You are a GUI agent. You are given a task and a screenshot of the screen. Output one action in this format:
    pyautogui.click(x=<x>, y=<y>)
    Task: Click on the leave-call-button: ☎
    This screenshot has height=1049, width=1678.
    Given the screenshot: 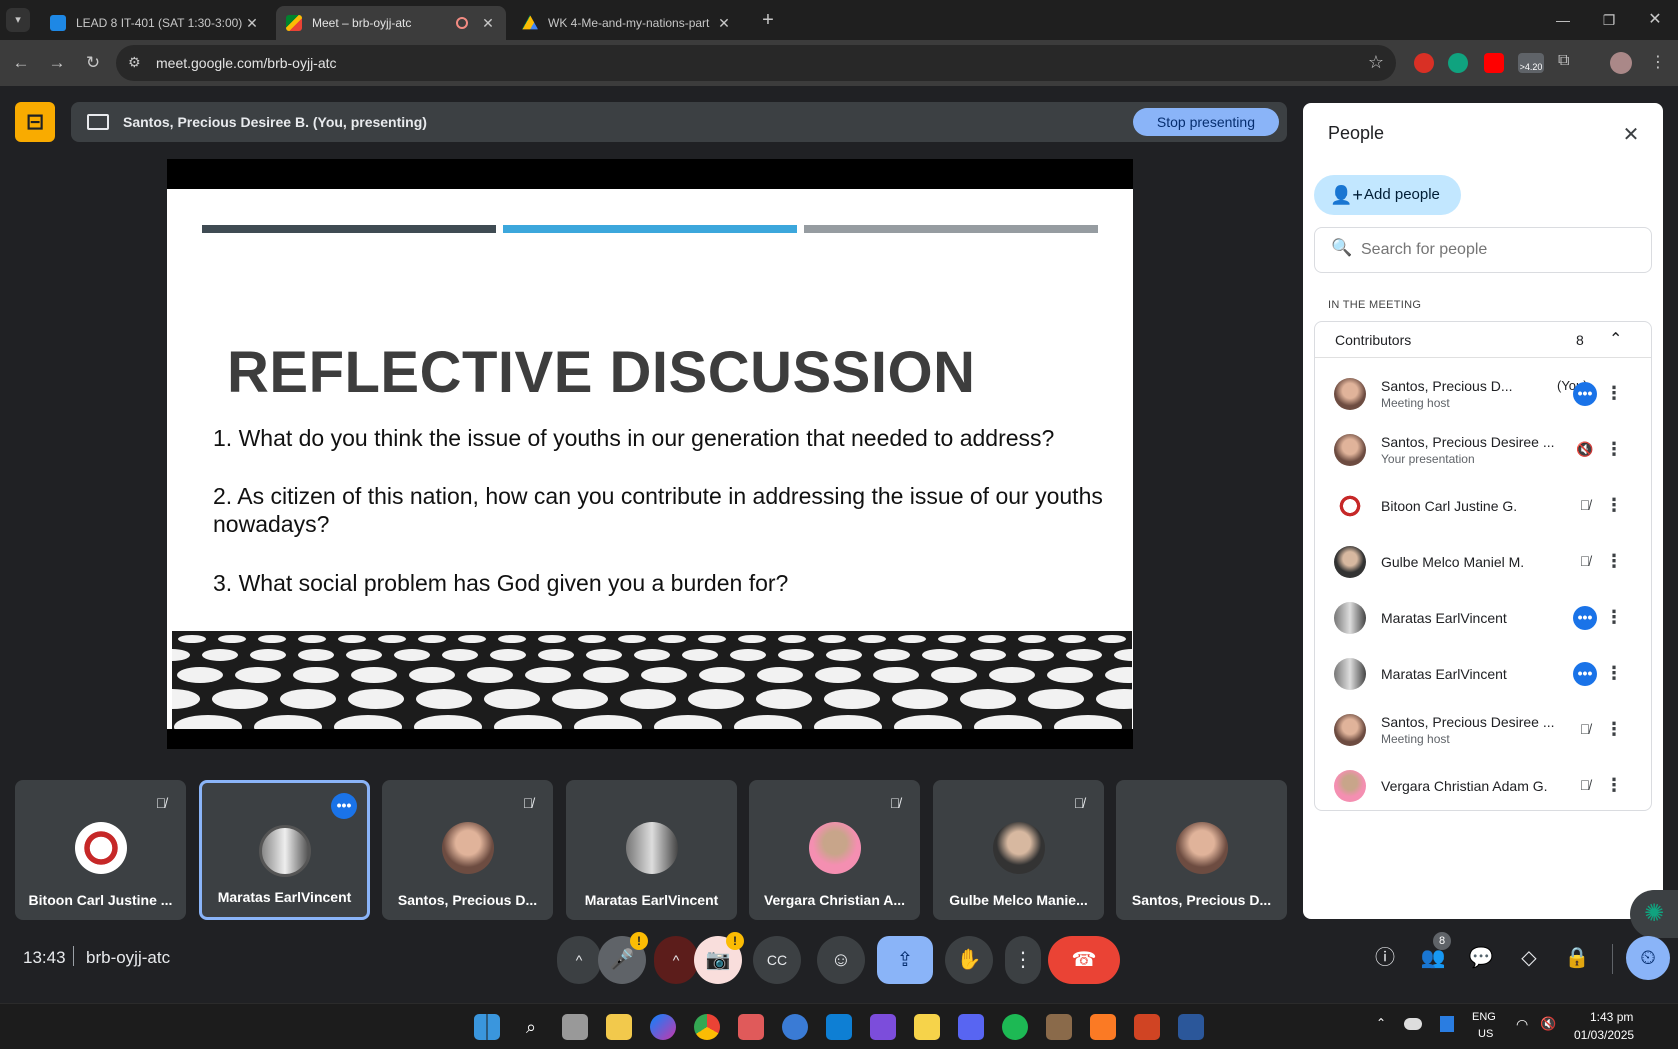 What is the action you would take?
    pyautogui.click(x=1084, y=960)
    